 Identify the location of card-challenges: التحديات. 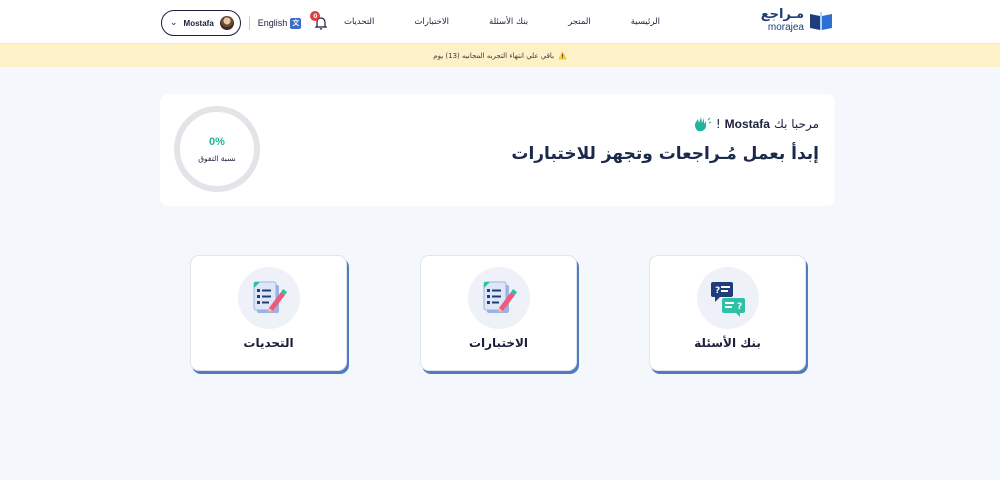
(268, 313).